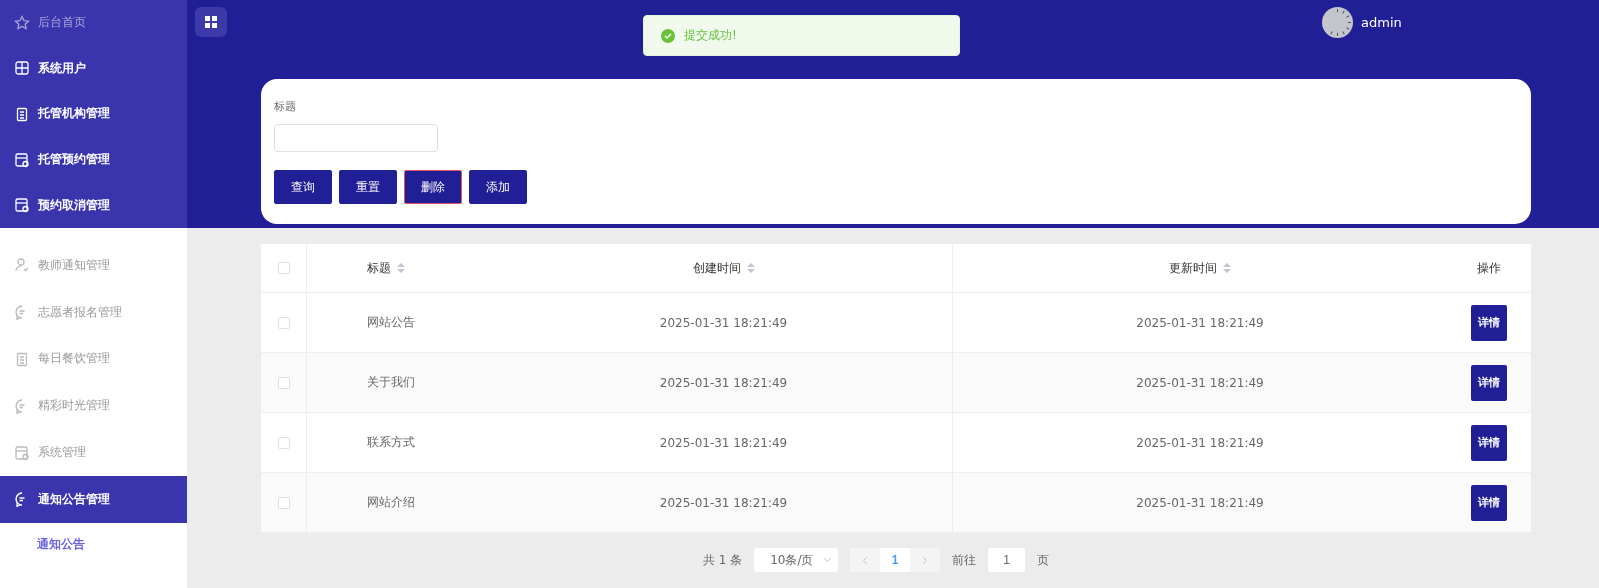 This screenshot has height=588, width=1599. Describe the element at coordinates (303, 187) in the screenshot. I see `action-button: 查询` at that location.